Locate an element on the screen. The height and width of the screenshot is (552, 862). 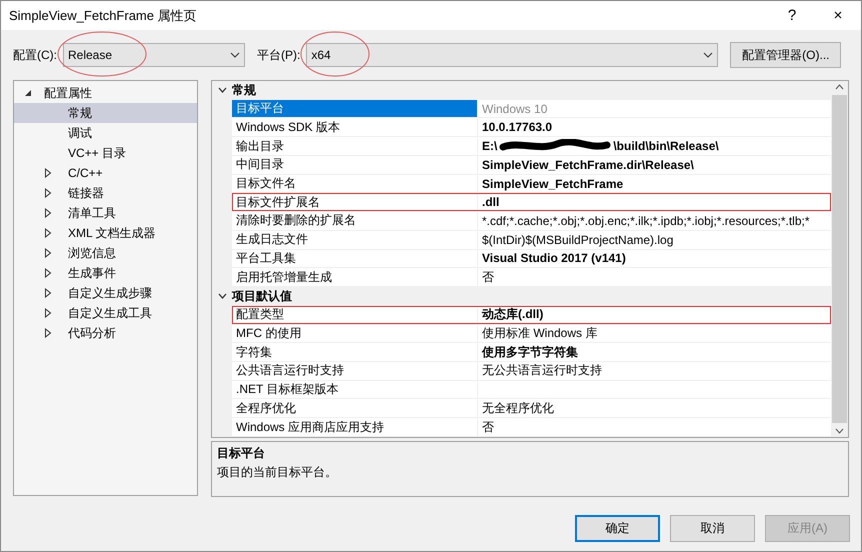
tree-item: XML 文档生成器 is located at coordinates (105, 233).